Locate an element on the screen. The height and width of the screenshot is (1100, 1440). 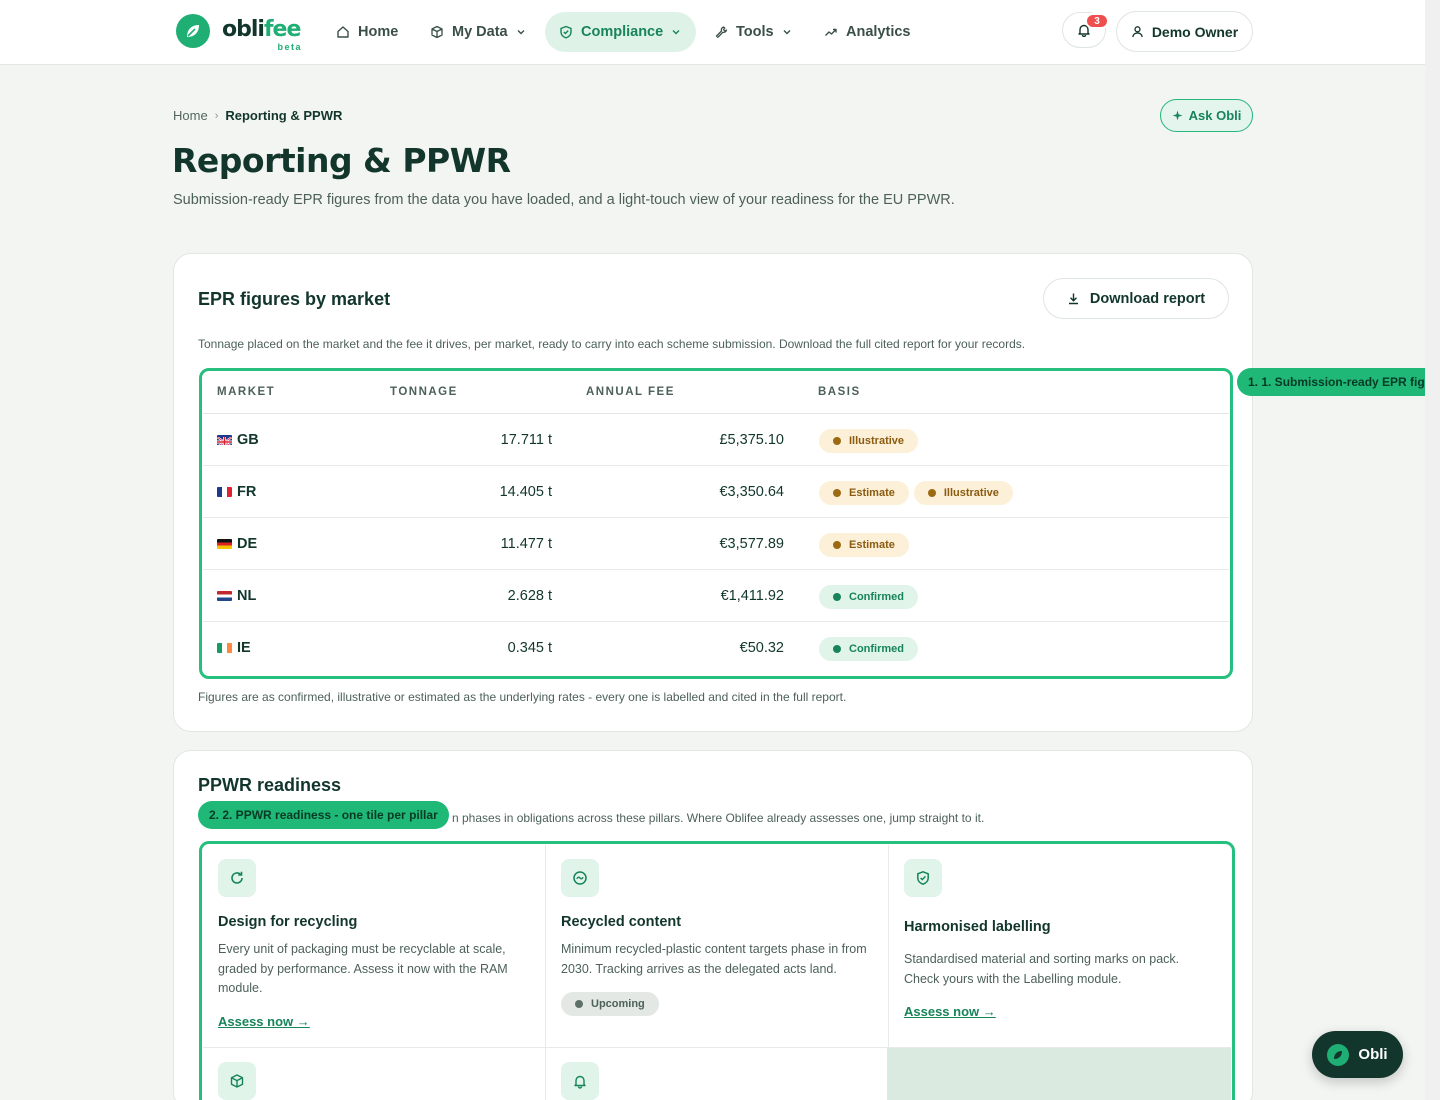
user-name: Demo Owner is located at coordinates (1195, 31).